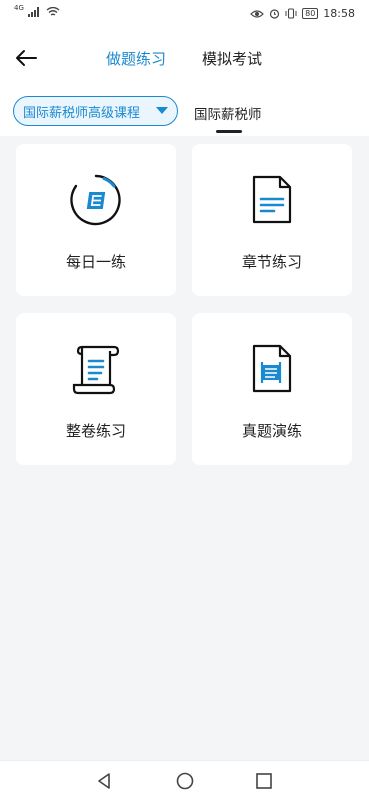  What do you see at coordinates (184, 59) in the screenshot?
I see `header: 做题练习 模拟考试` at bounding box center [184, 59].